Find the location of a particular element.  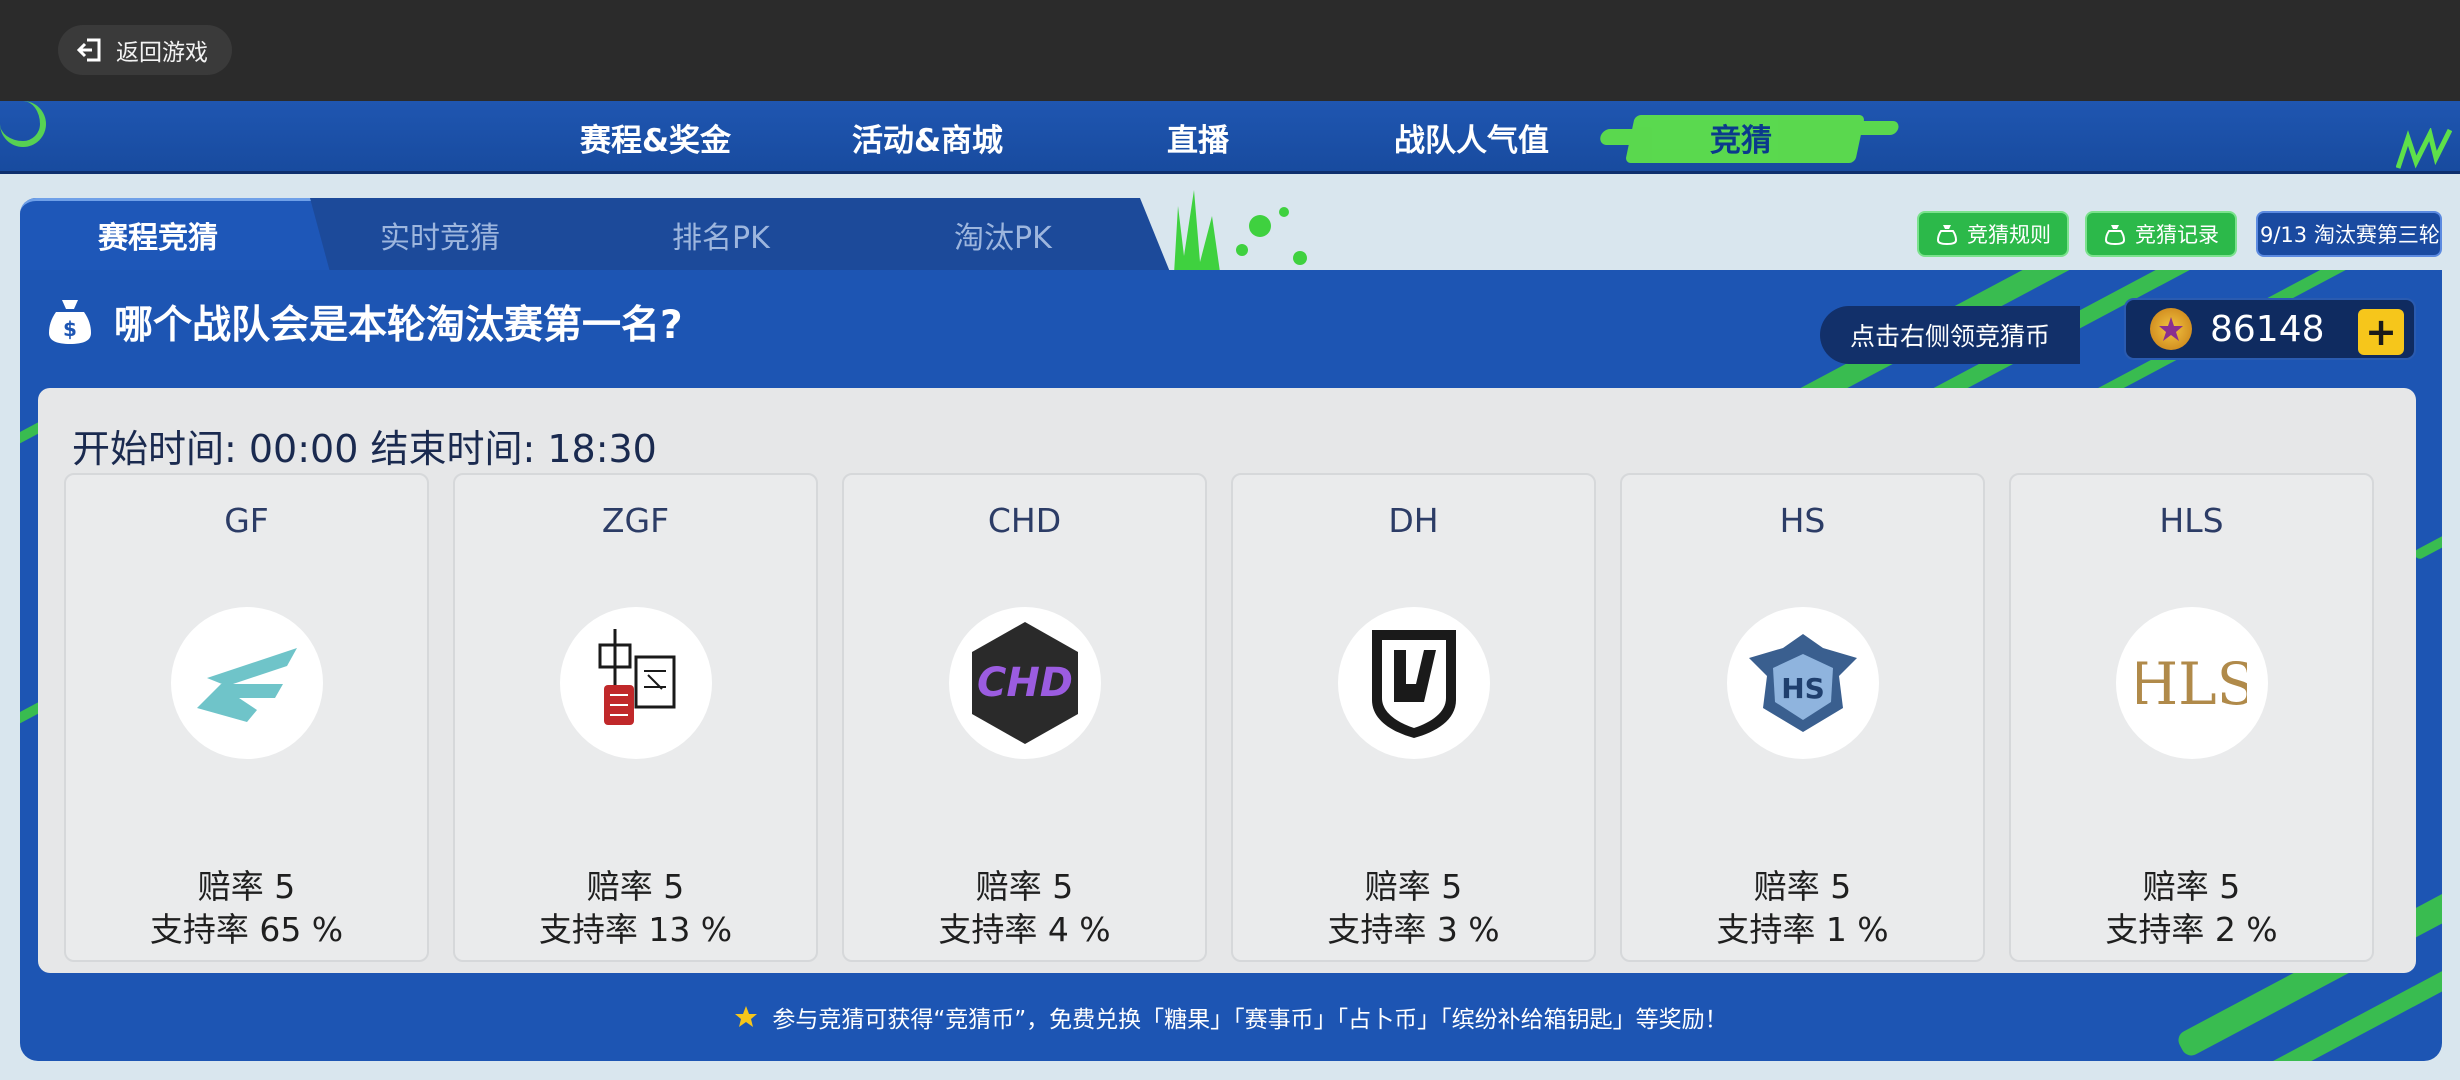

team-name: HLS is located at coordinates (2191, 520).